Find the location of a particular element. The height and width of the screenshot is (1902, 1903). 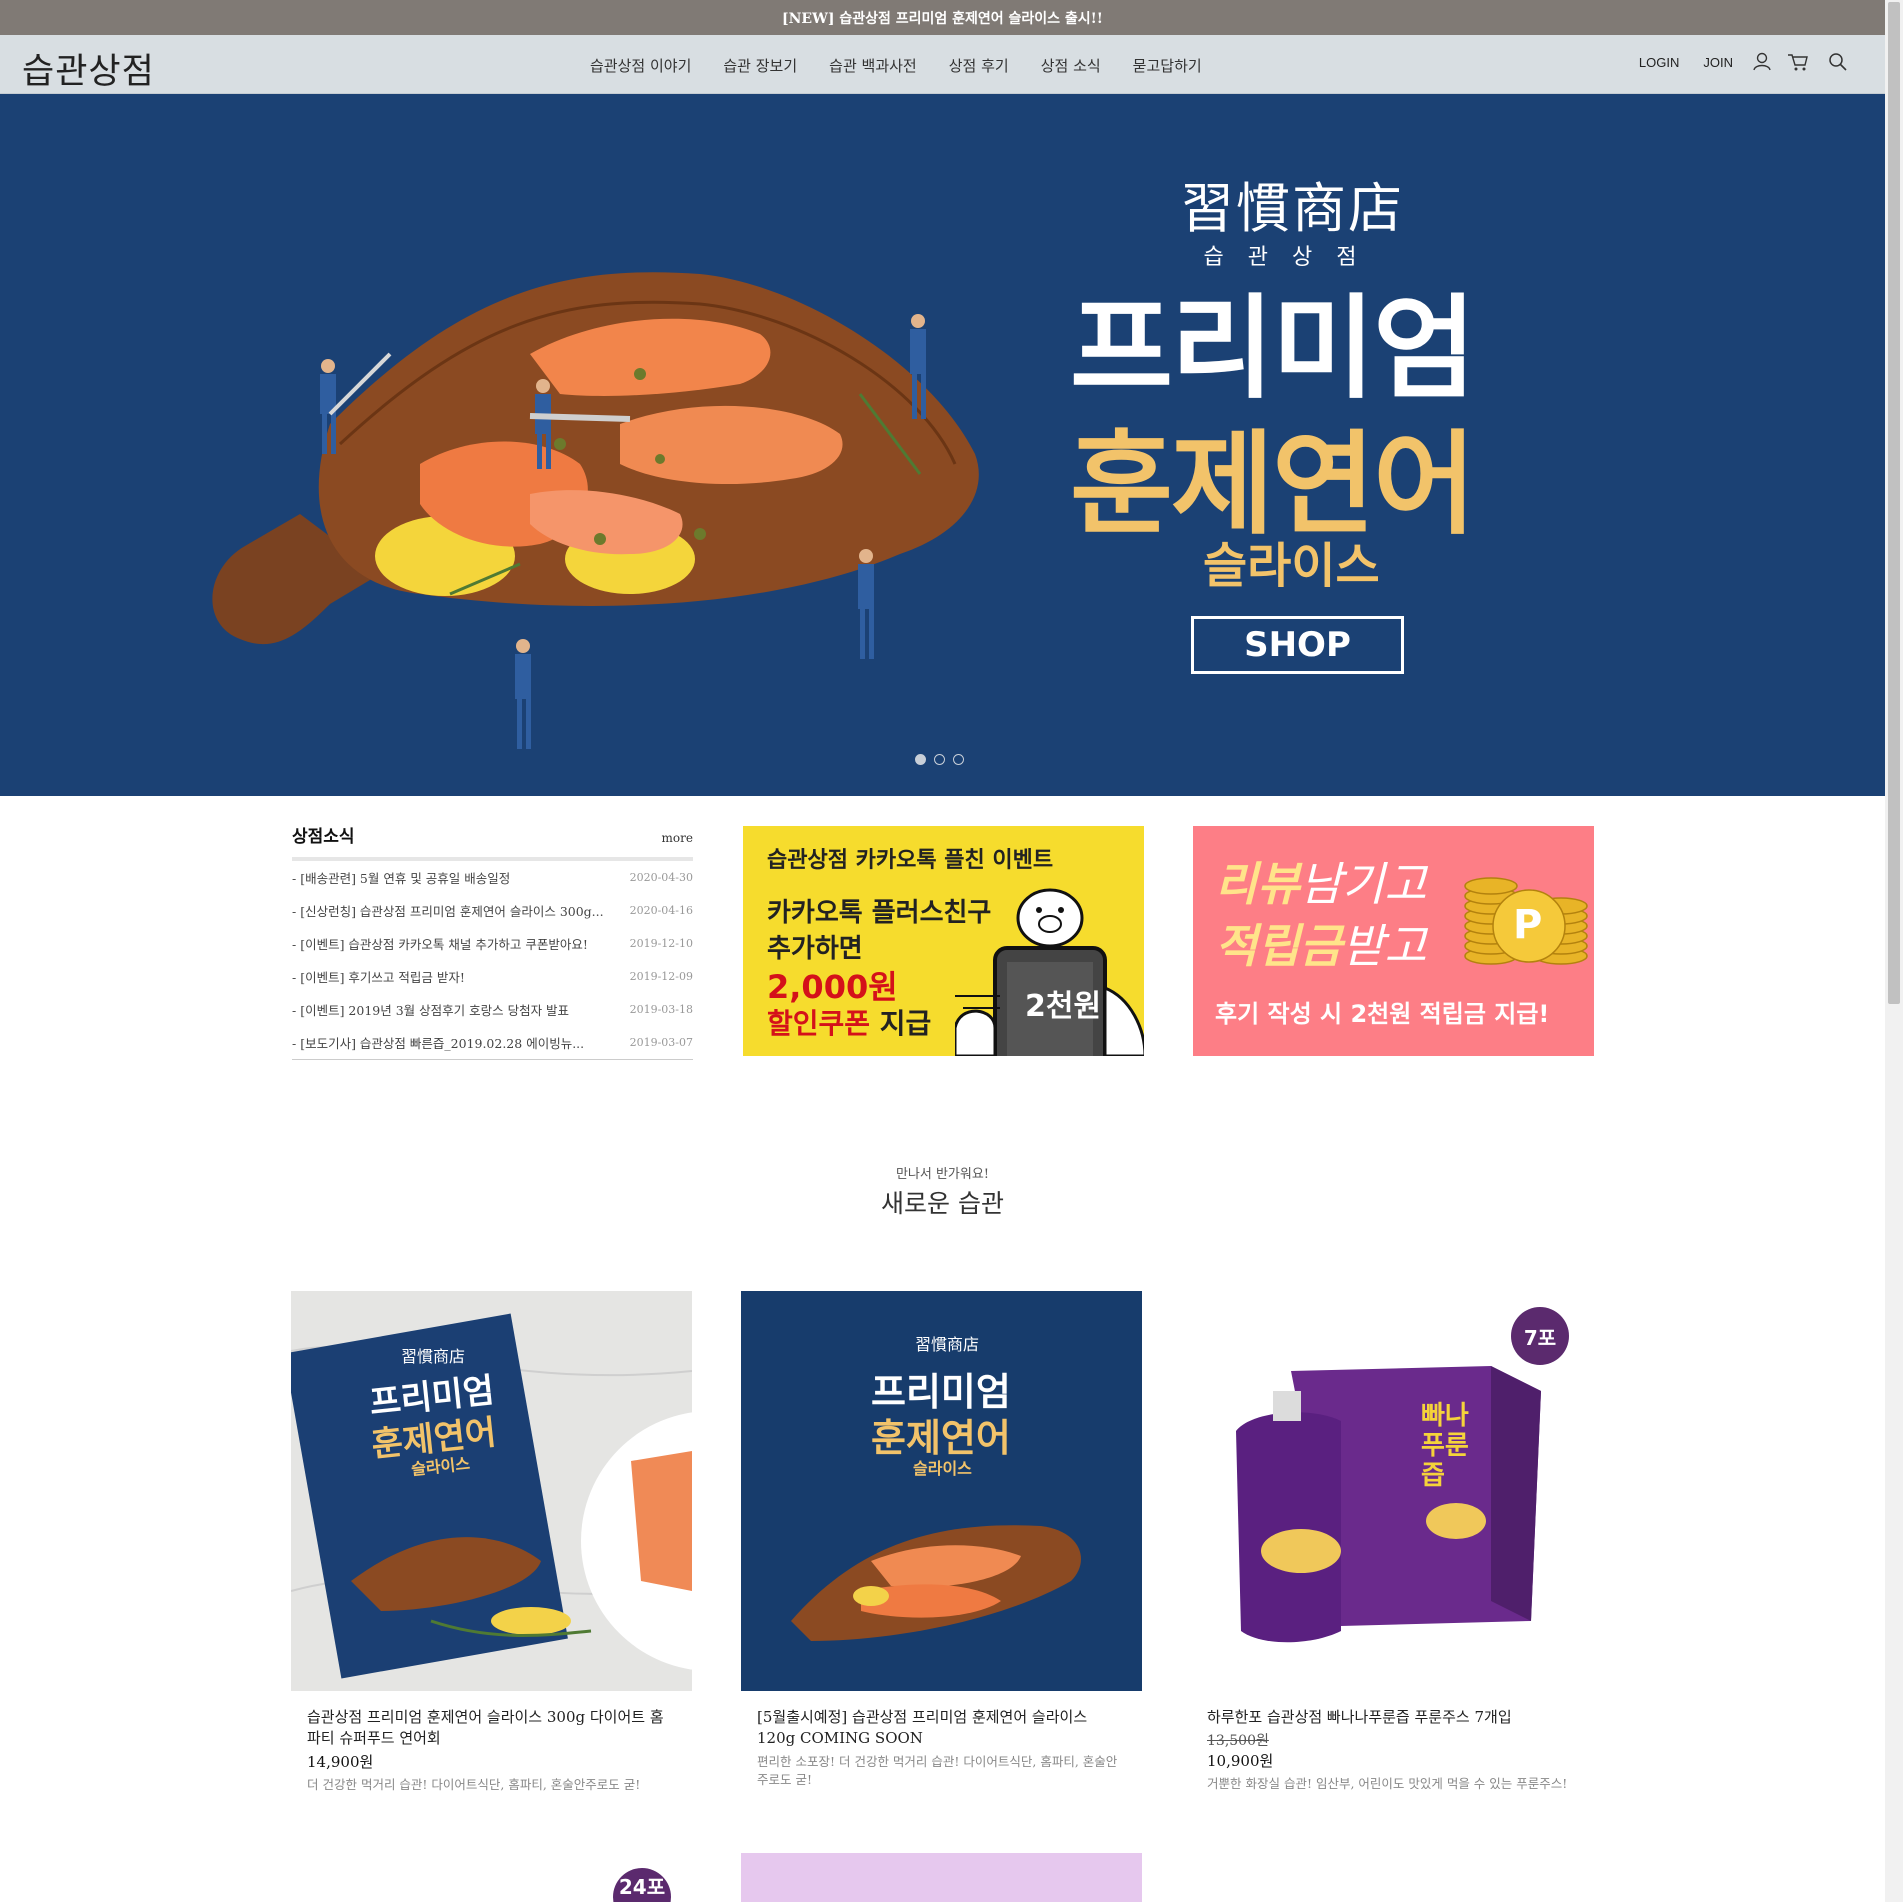

announcement-text: [NEW] 습관상점 프리미엄 훈제연어 슬라이스 출시!! is located at coordinates (942, 18).